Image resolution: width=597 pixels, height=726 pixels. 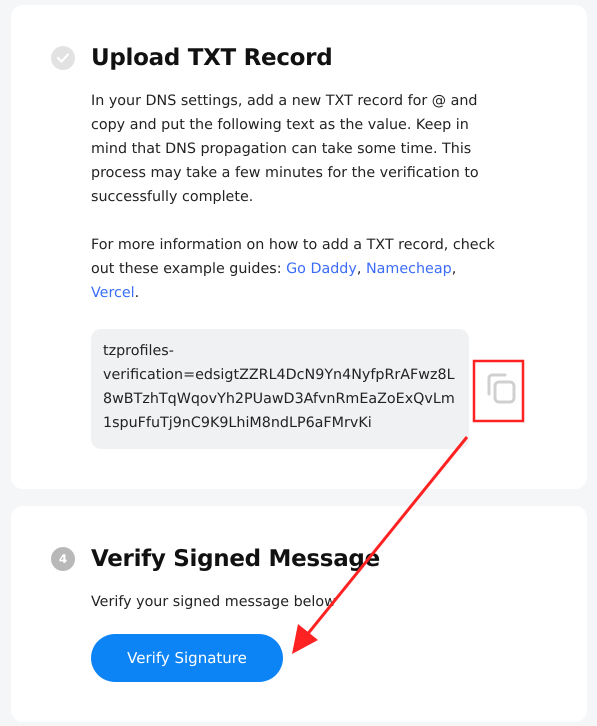 What do you see at coordinates (187, 658) in the screenshot?
I see `verify-button: Verify Signature` at bounding box center [187, 658].